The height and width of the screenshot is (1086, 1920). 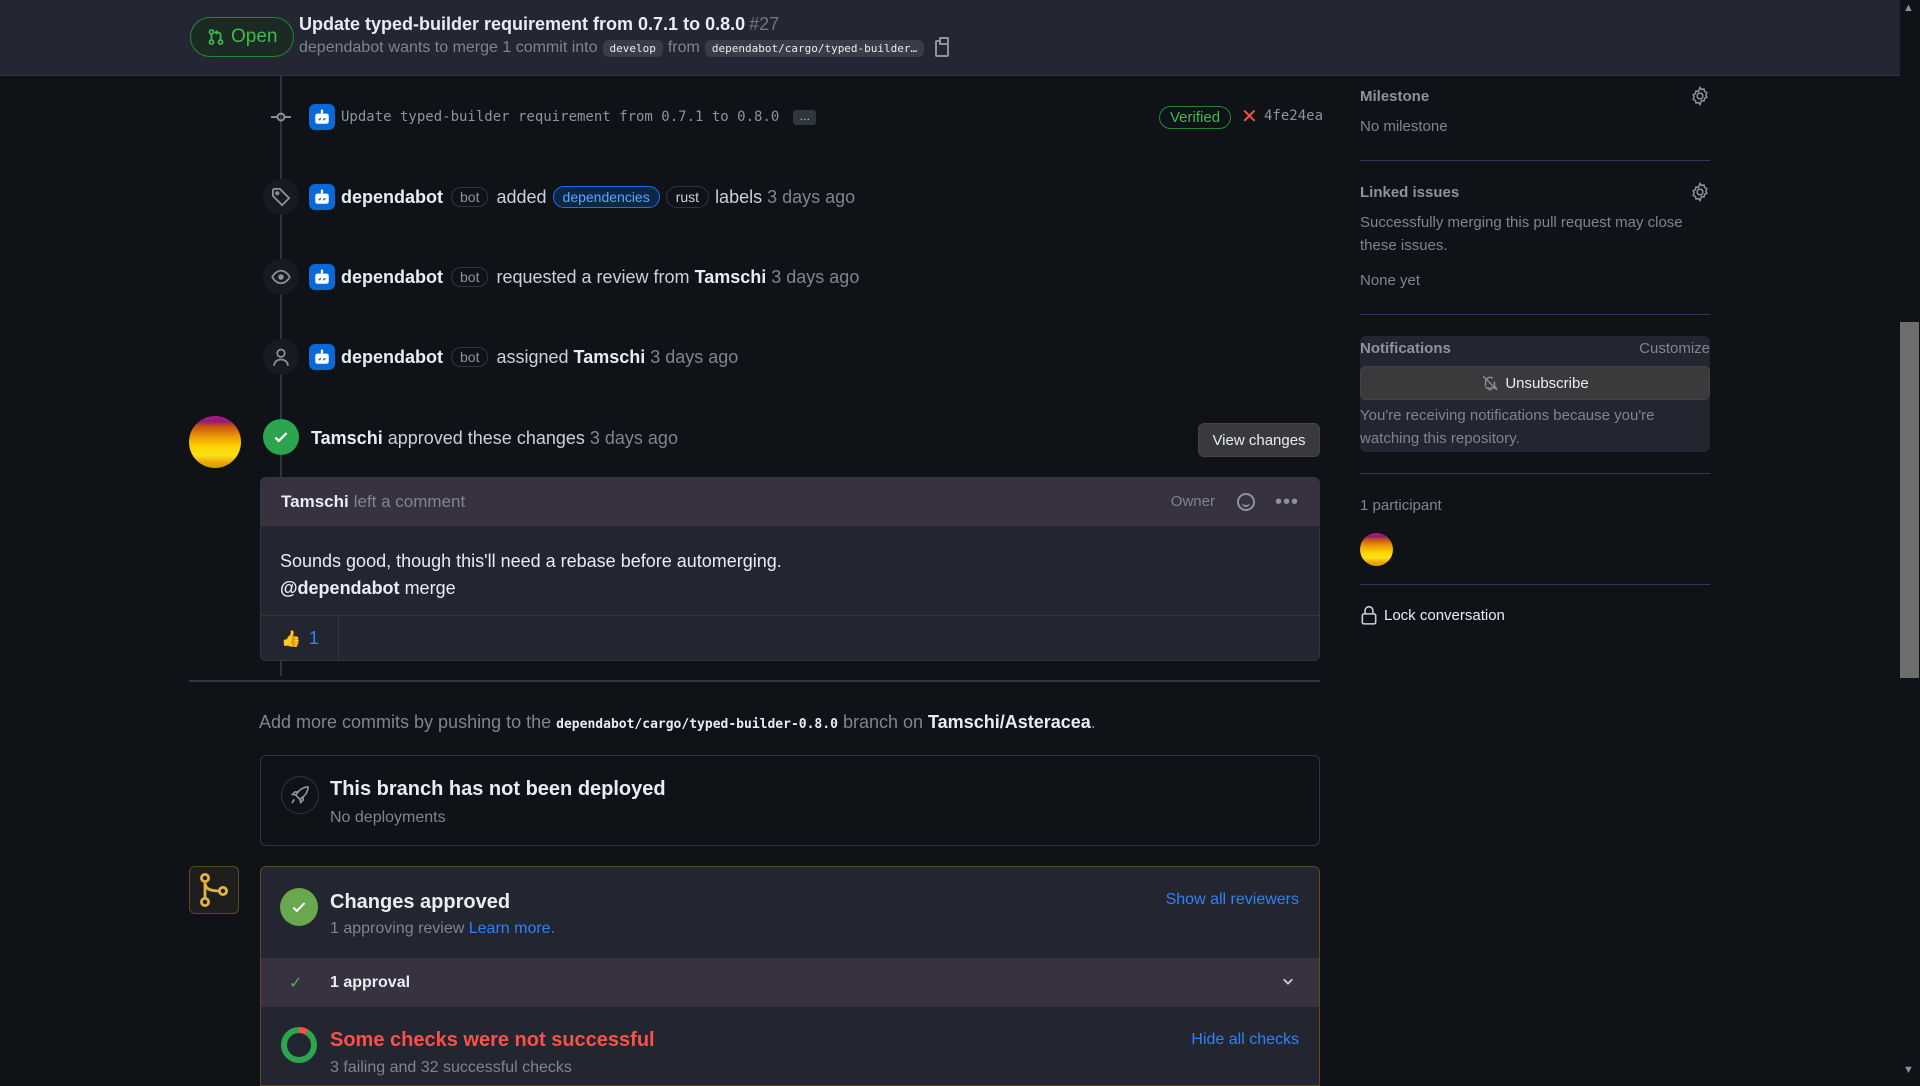 I want to click on hide-all-checks-link: Hide all checks, so click(x=1245, y=1040).